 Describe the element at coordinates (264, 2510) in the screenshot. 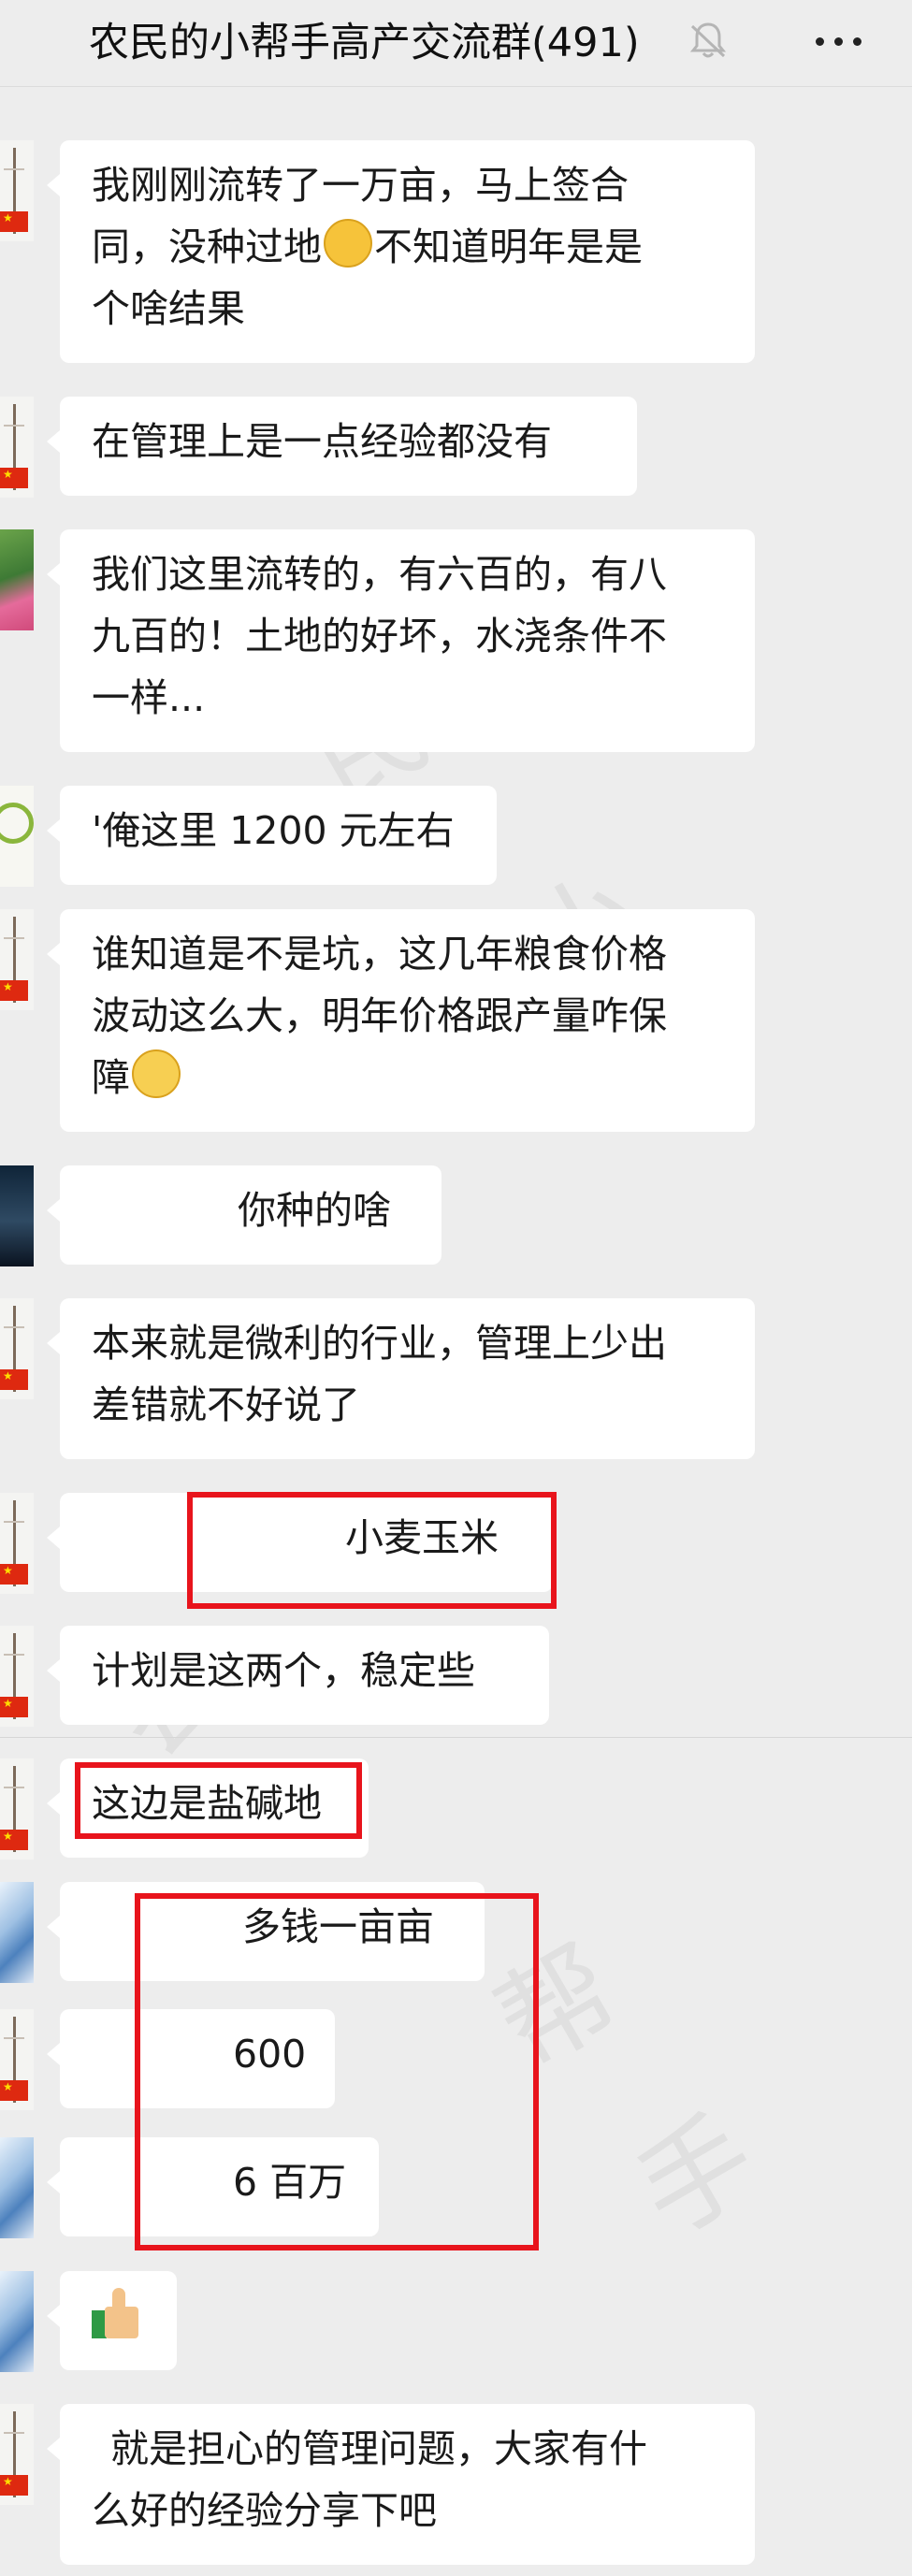

I see `message-text: 么好的经验分享下吧` at that location.